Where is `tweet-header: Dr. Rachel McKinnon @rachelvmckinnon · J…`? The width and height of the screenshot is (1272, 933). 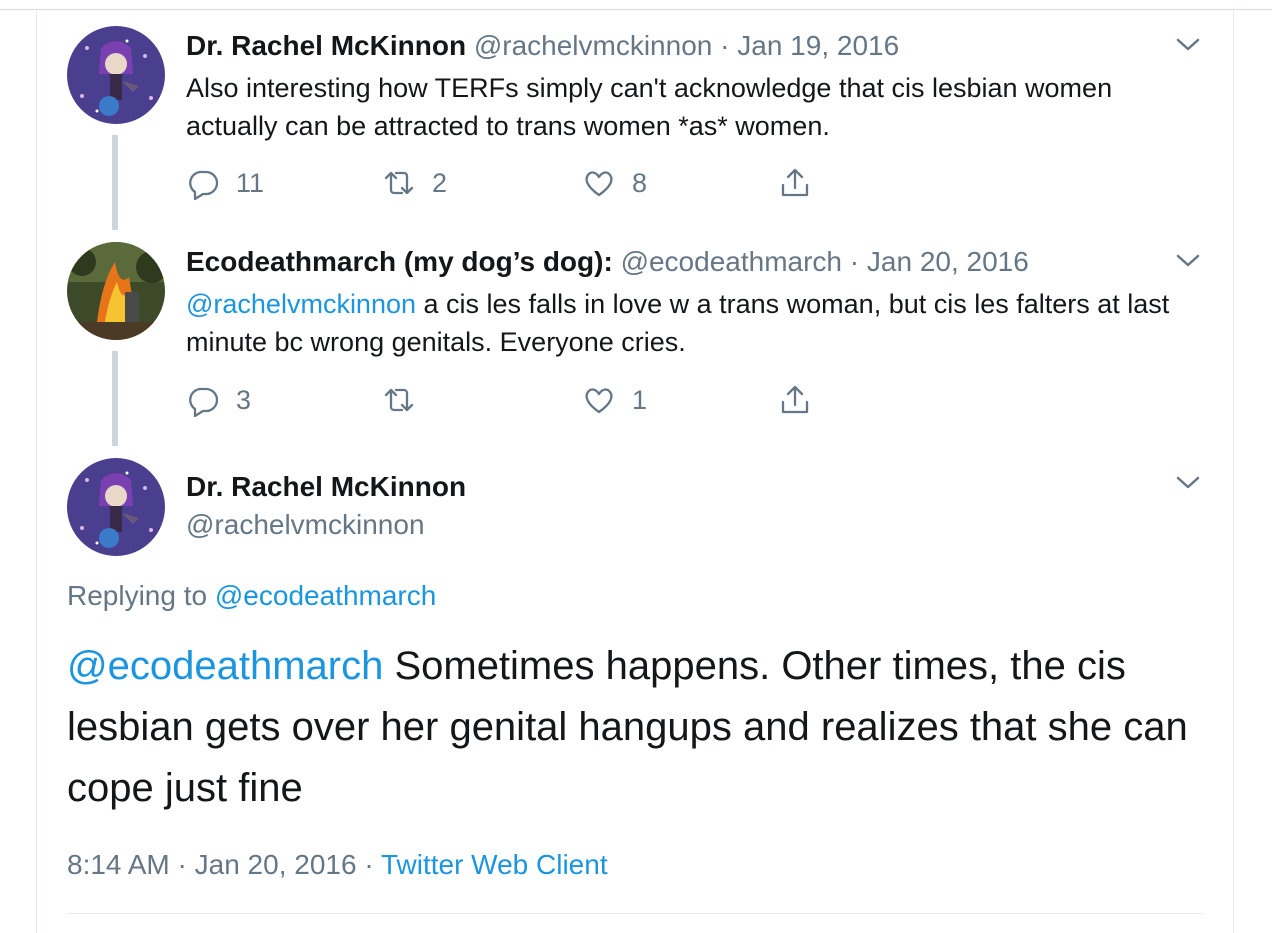 tweet-header: Dr. Rachel McKinnon @rachelvmckinnon · J… is located at coordinates (542, 46).